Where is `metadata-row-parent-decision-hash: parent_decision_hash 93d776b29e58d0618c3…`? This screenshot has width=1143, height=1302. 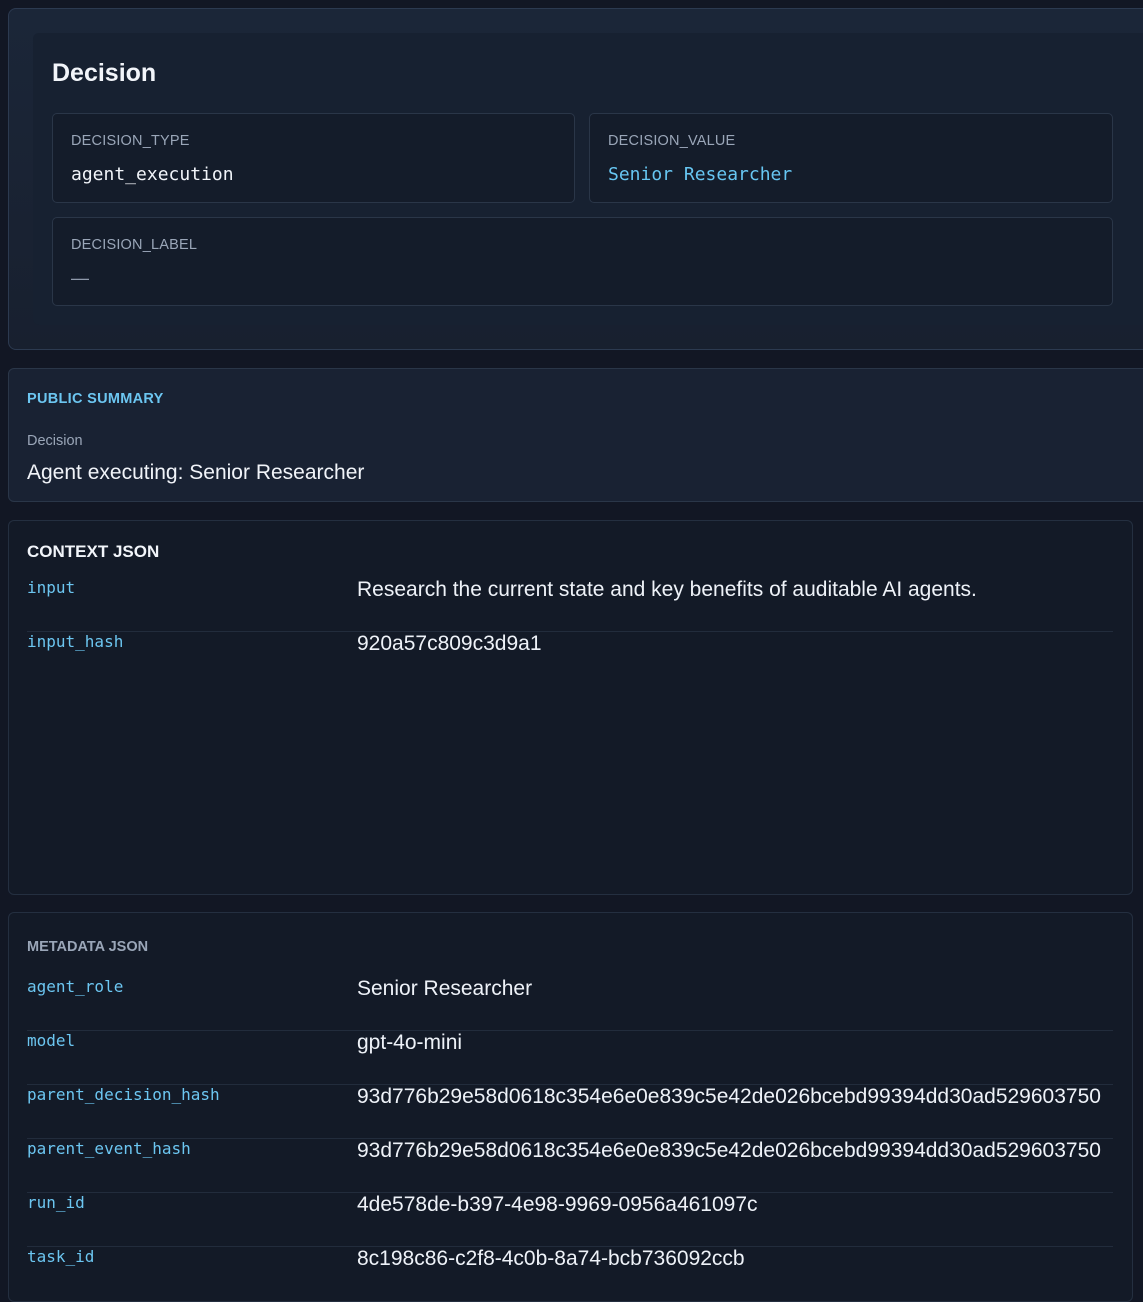 metadata-row-parent-decision-hash: parent_decision_hash 93d776b29e58d0618c3… is located at coordinates (570, 1112).